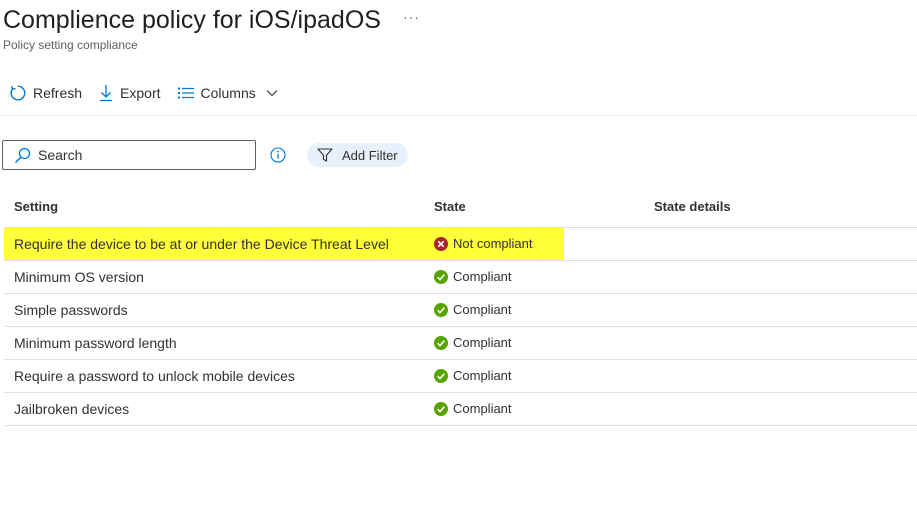 This screenshot has height=519, width=917. I want to click on cell-setting: Minimum password length, so click(95, 343).